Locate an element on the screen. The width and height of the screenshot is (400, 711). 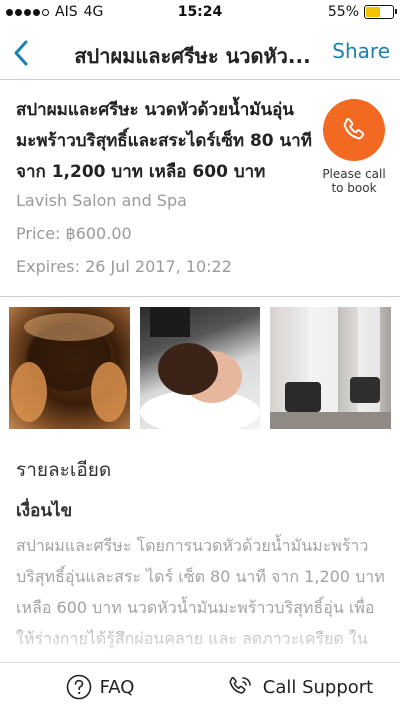
salon-interior-image is located at coordinates (331, 368).